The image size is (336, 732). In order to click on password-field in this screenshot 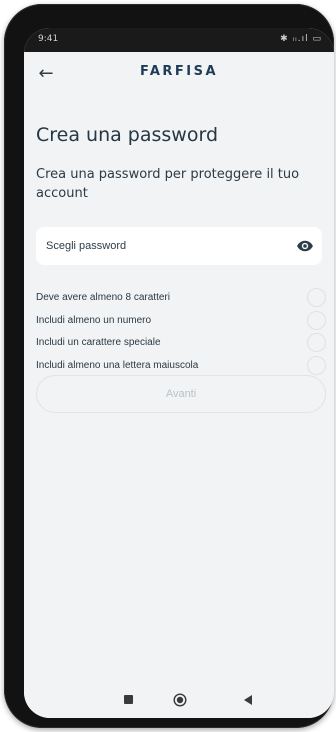, I will do `click(179, 246)`.